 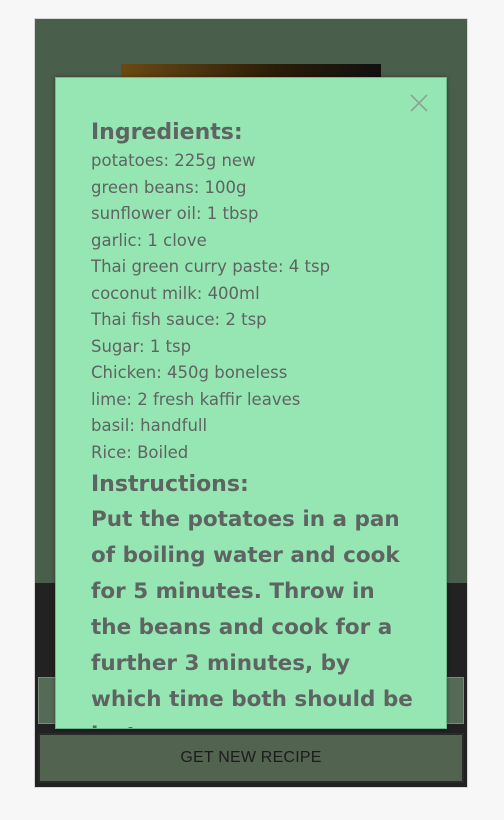 I want to click on ingredient-item: lime: 2 fresh kaffir leaves, so click(x=196, y=399).